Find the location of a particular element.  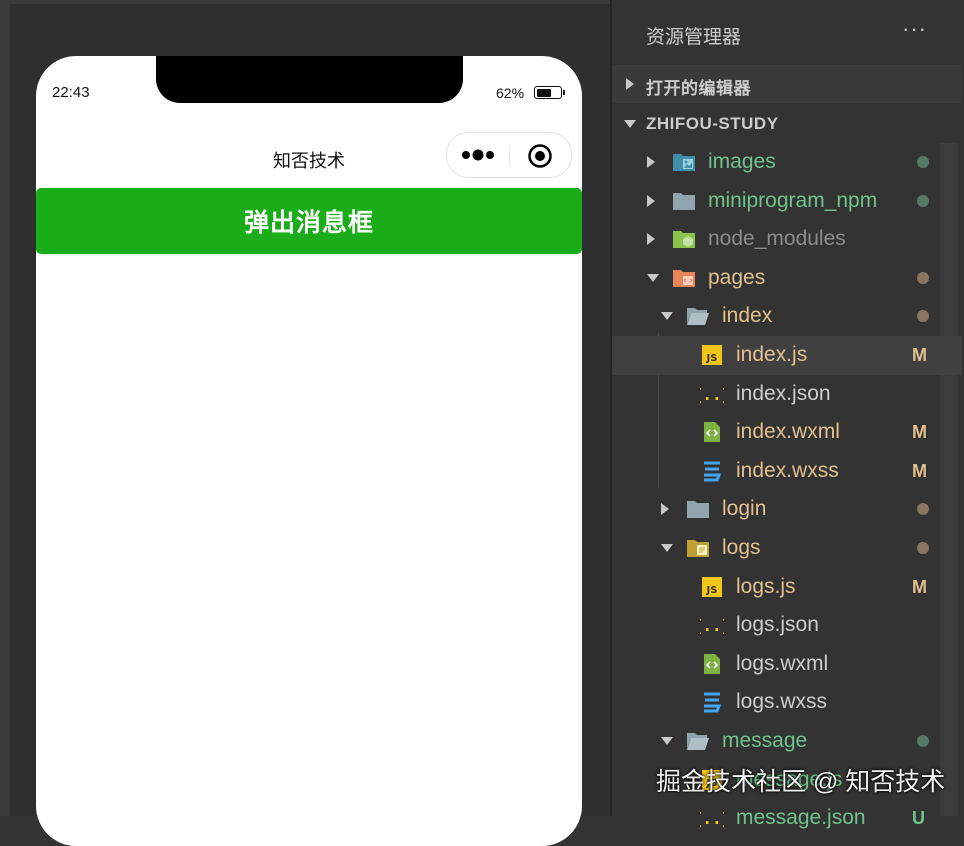

tree-item-label: miniprogram_npm is located at coordinates (793, 200).